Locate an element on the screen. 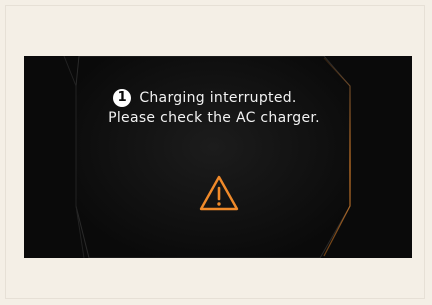 The width and height of the screenshot is (432, 305). notification-line-2: Please check the AC charger. is located at coordinates (214, 118).